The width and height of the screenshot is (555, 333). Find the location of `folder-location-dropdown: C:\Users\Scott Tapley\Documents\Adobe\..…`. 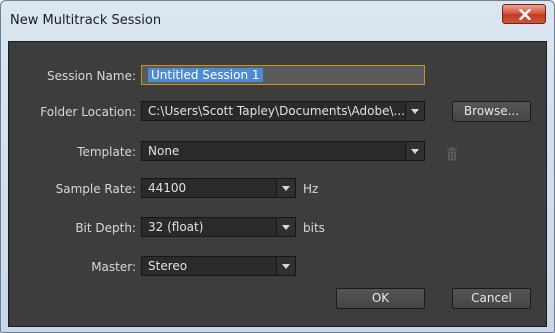

folder-location-dropdown: C:\Users\Scott Tapley\Documents\Adobe\..… is located at coordinates (283, 111).